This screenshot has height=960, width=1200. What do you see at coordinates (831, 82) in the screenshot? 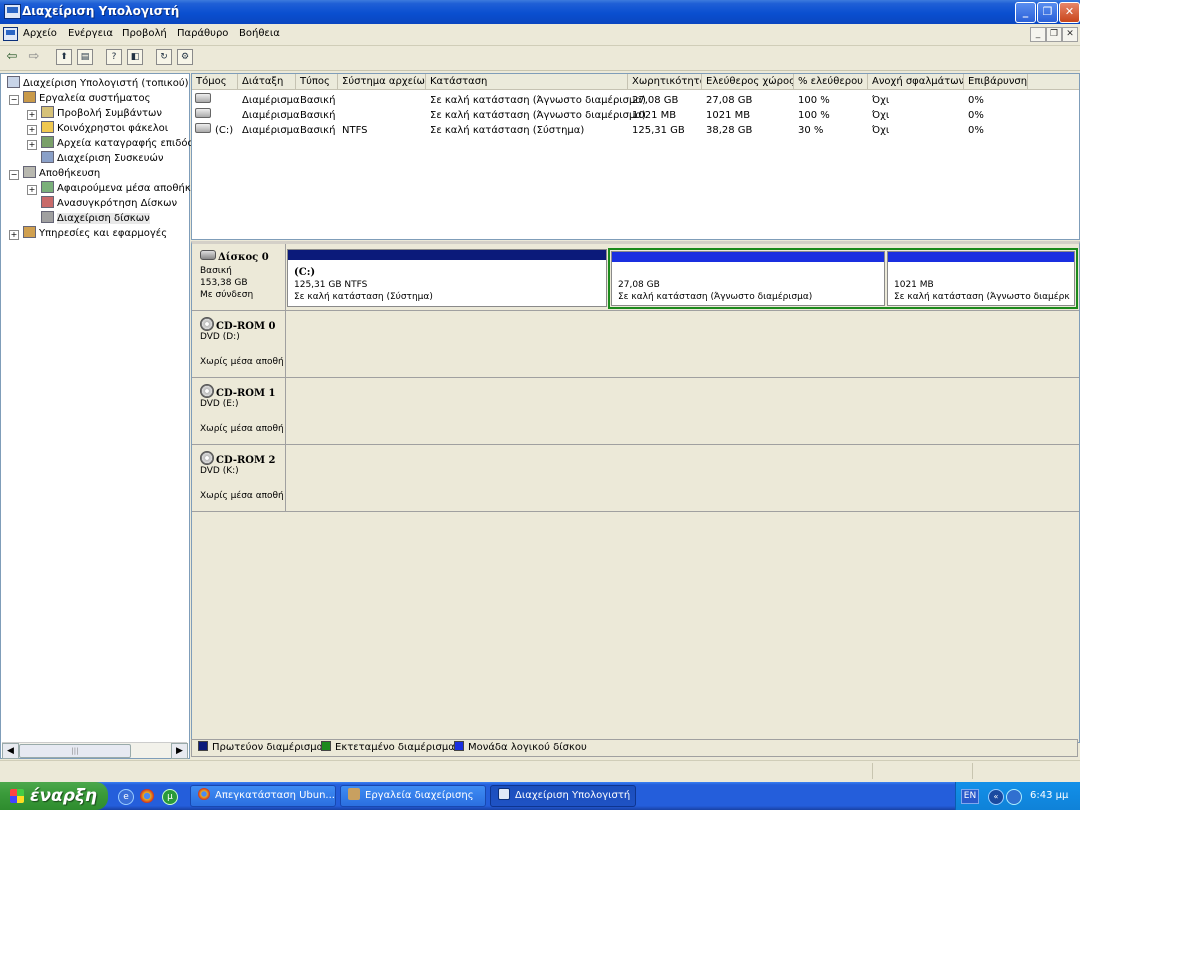
I see `column-percent-free: % ελεύθερου` at bounding box center [831, 82].